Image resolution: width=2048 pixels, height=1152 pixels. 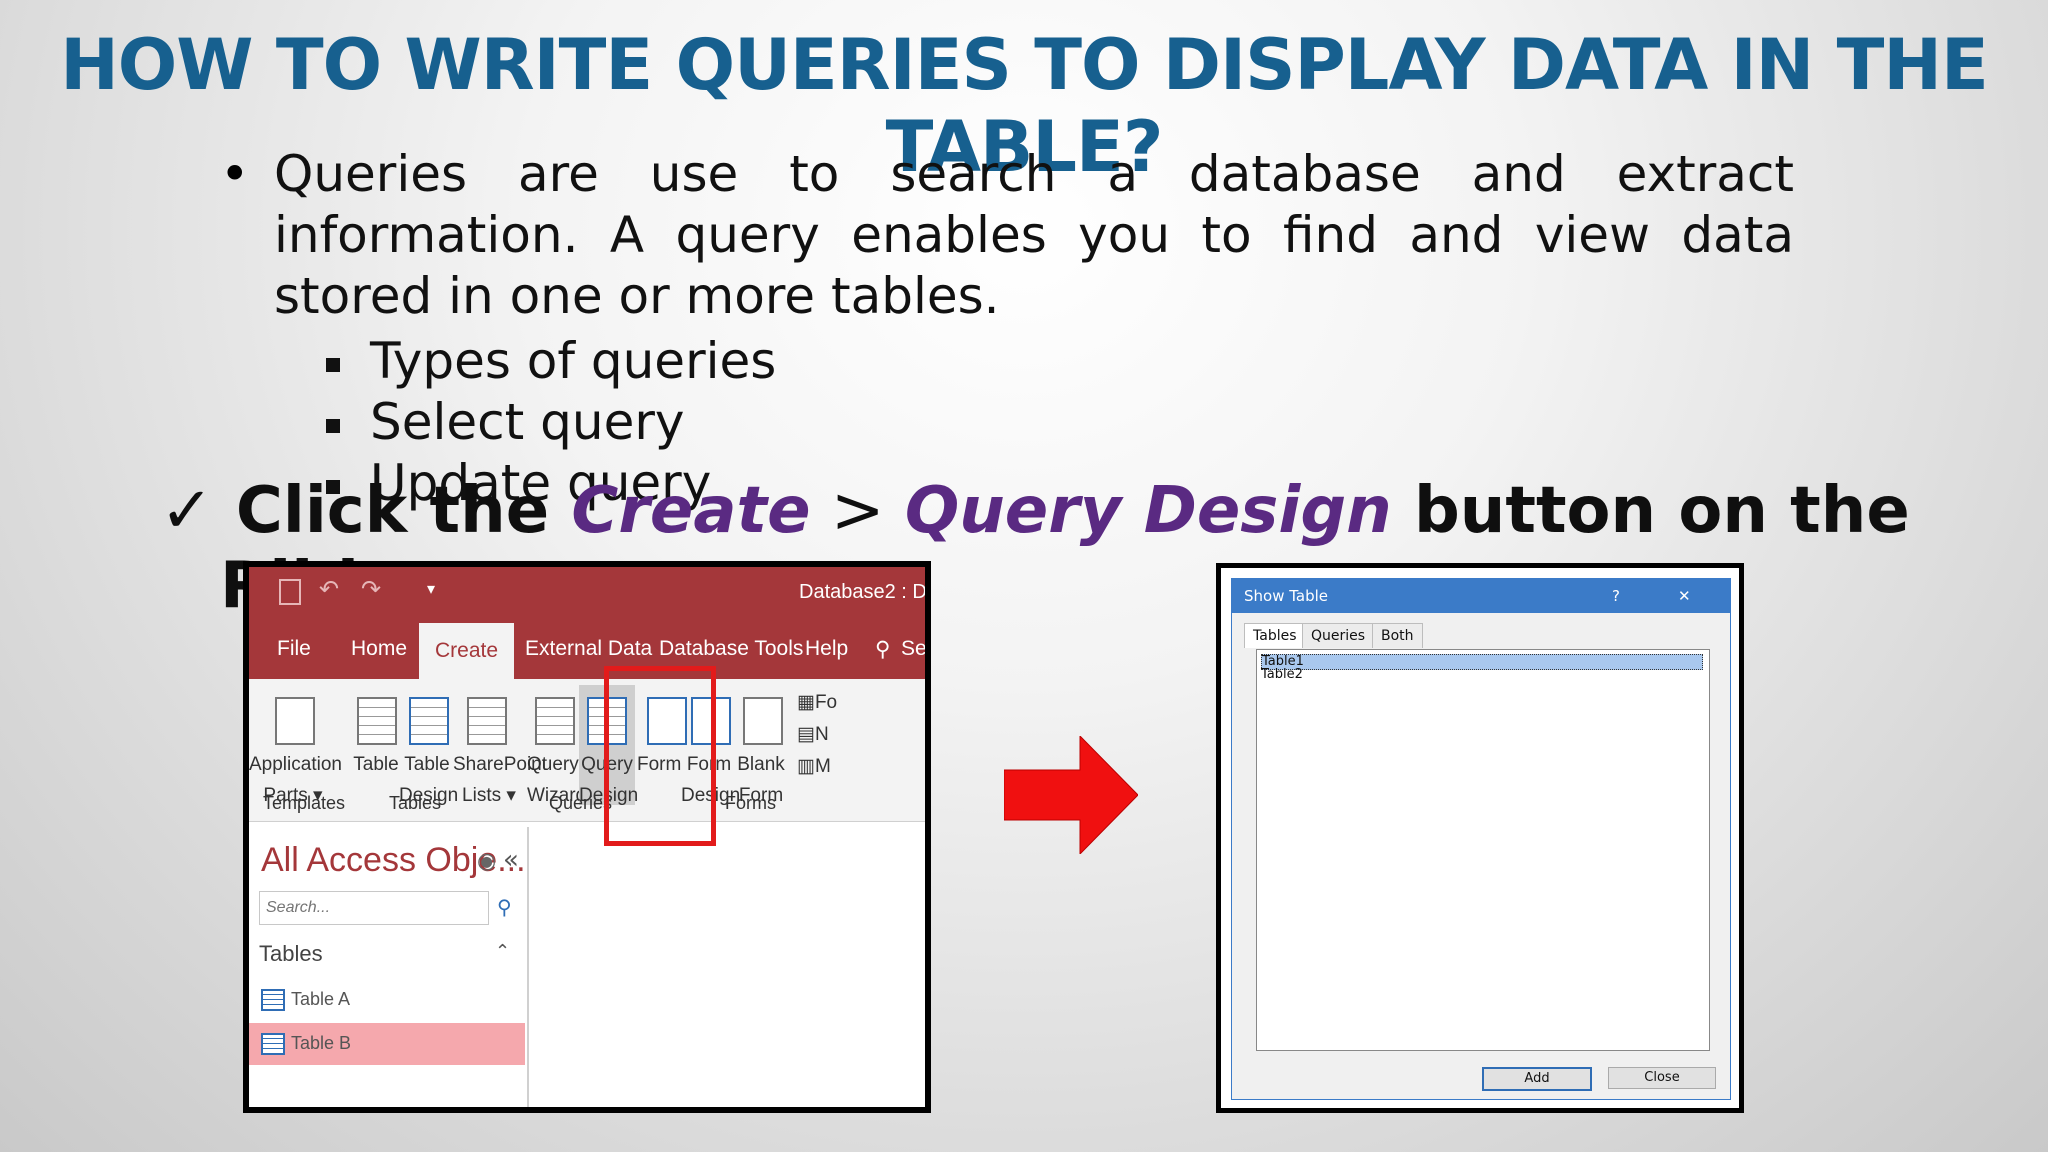 What do you see at coordinates (379, 649) in the screenshot?
I see `tab-home: Home` at bounding box center [379, 649].